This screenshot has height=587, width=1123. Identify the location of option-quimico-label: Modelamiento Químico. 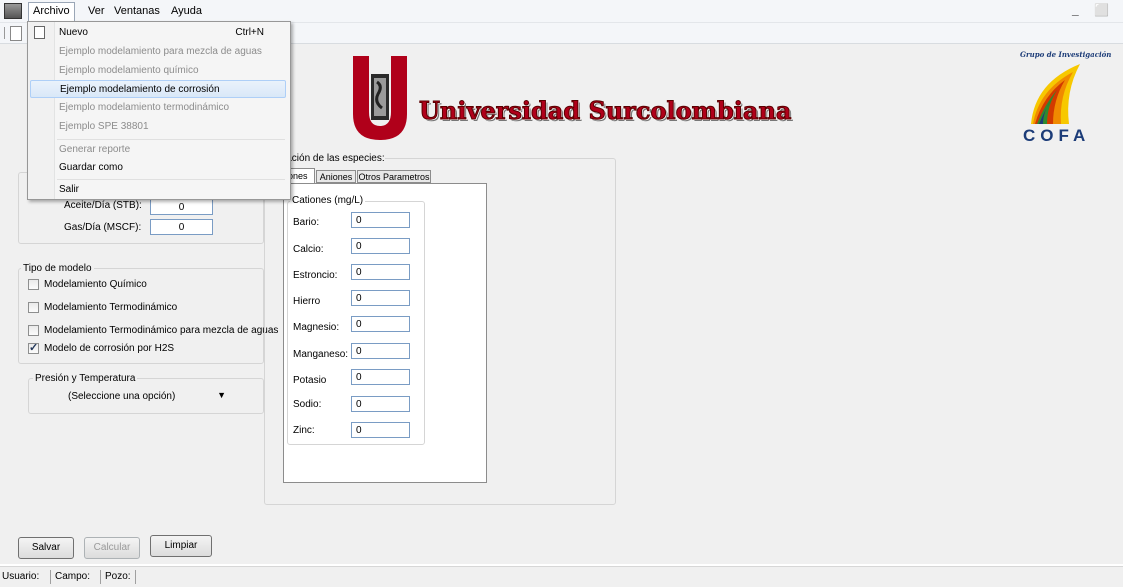
(95, 284).